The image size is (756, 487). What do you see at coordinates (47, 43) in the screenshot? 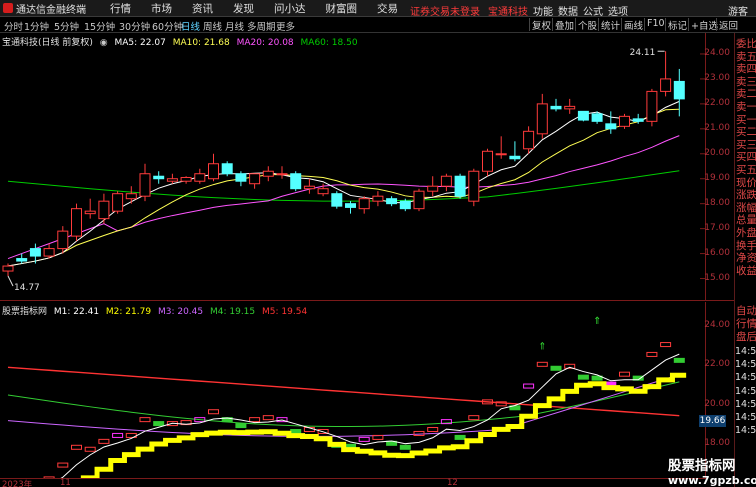
I see `stock-title: 宝通科技(日线 前复权)` at bounding box center [47, 43].